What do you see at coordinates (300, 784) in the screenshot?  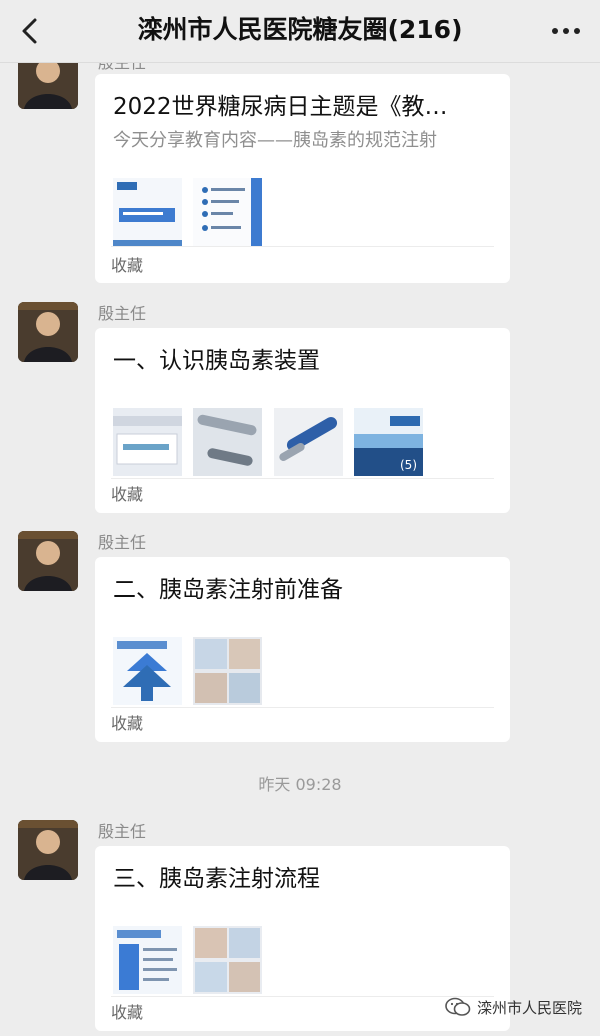 I see `timestamp: 昨天 09:28` at bounding box center [300, 784].